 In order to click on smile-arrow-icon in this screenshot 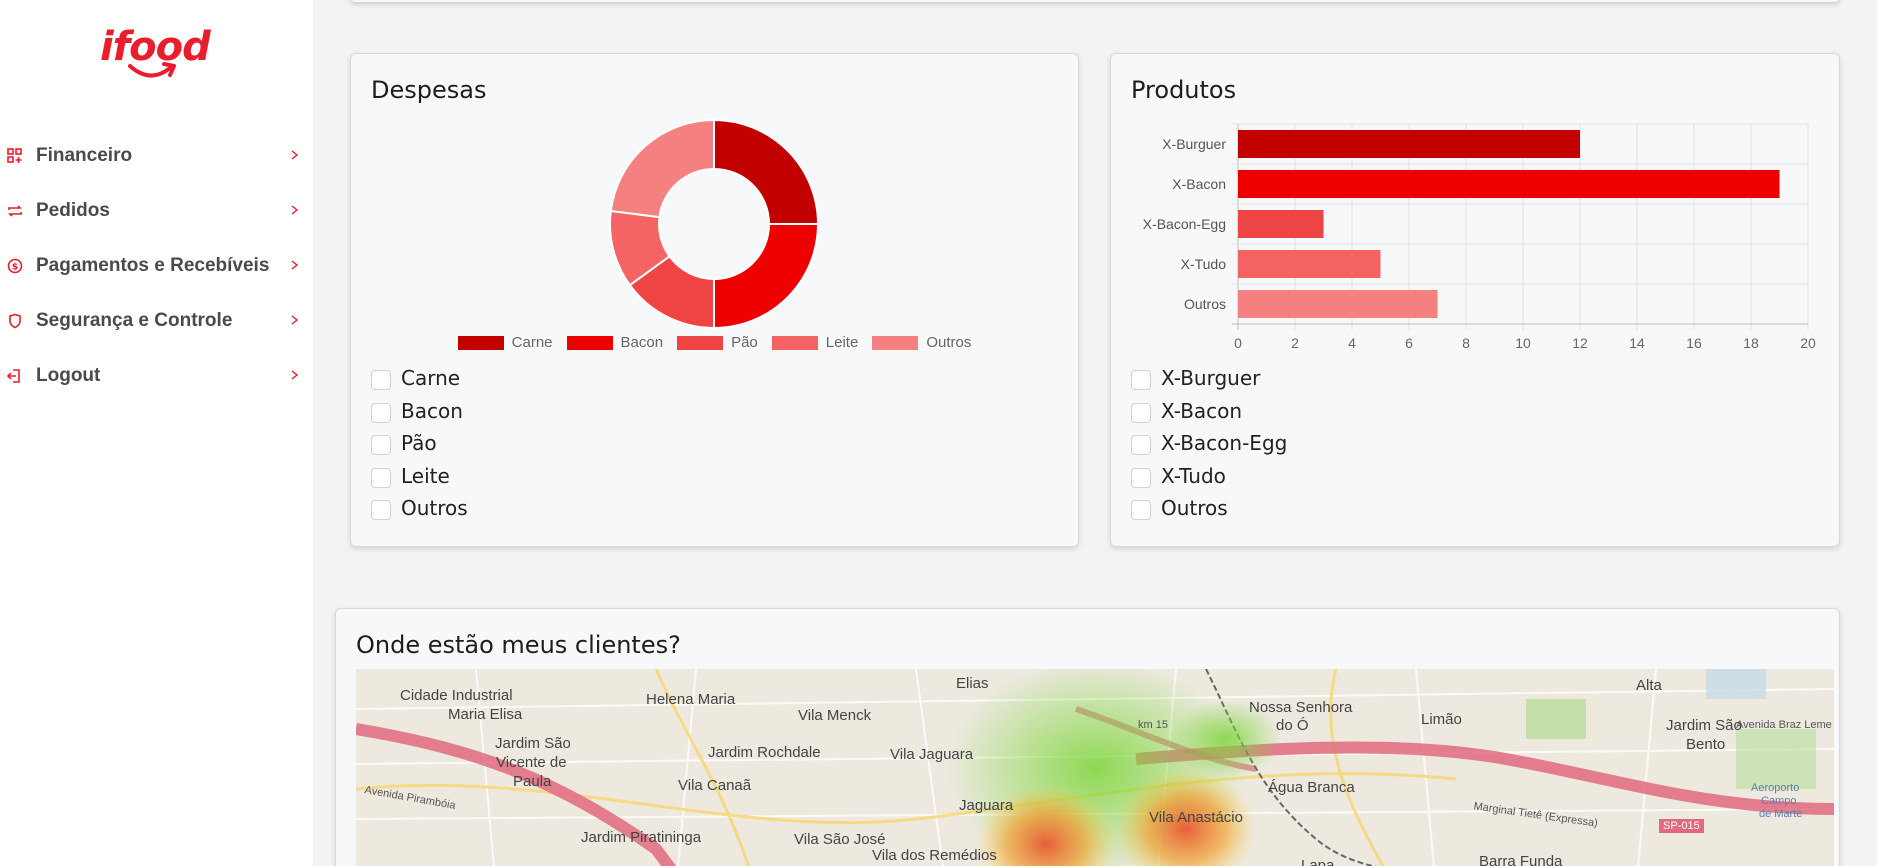, I will do `click(152, 70)`.